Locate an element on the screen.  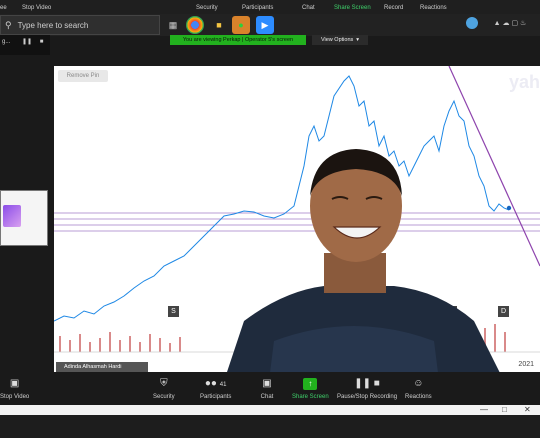
share-screen-button: ↑ Share Screen is located at coordinates (310, 389).